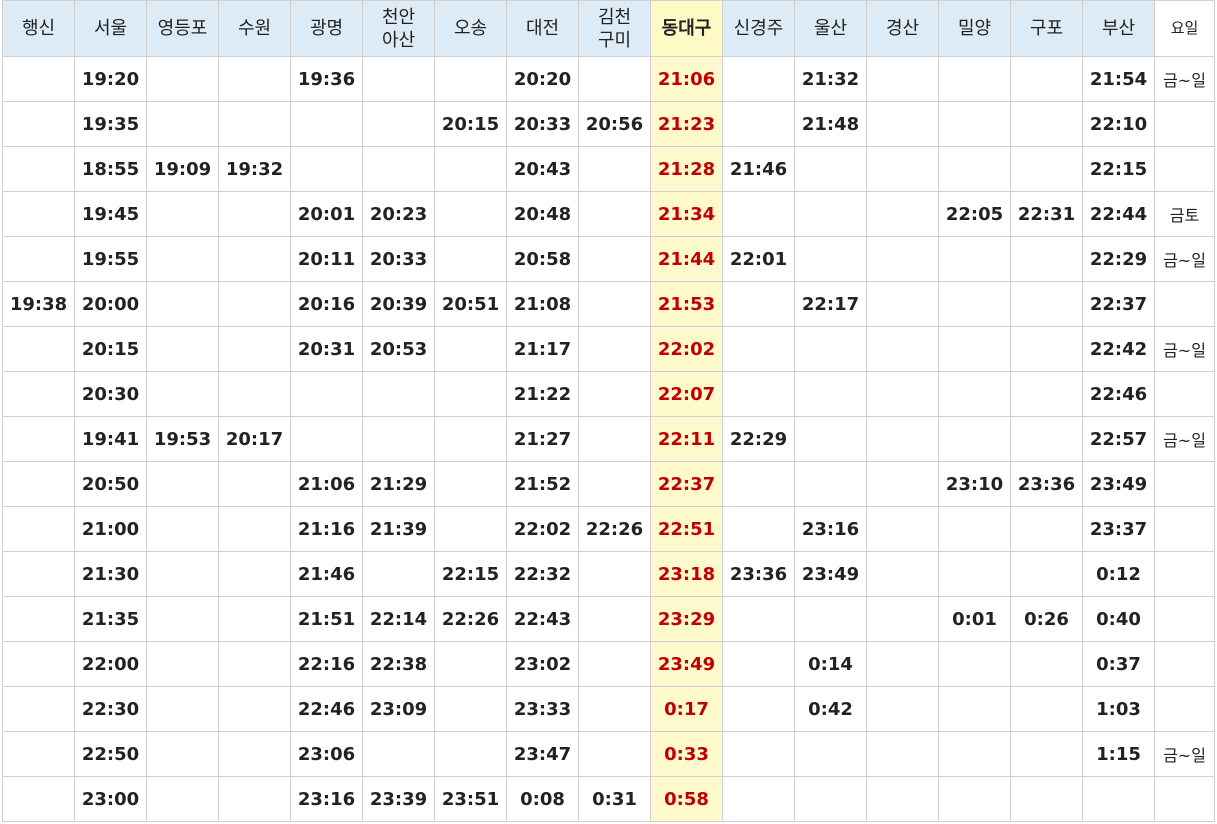 The height and width of the screenshot is (824, 1217). I want to click on header-cell-station: 부산, so click(1118, 28).